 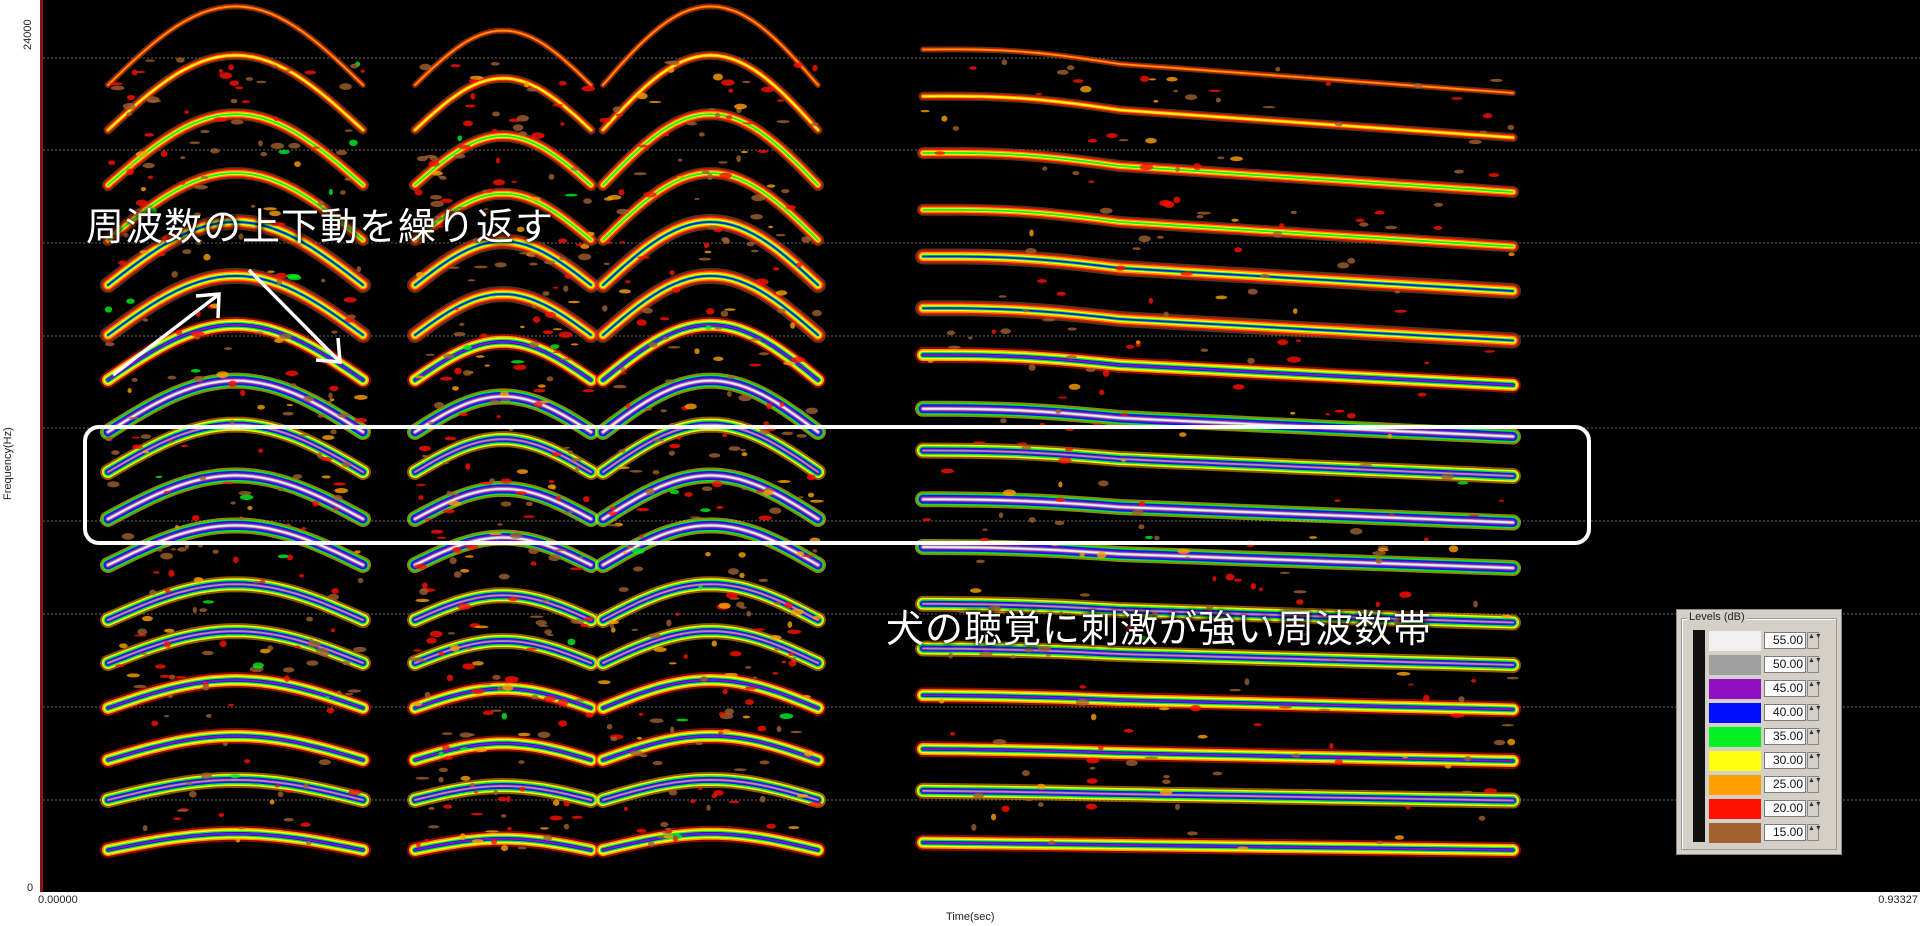 I want to click on legend-level-input: 55.00, so click(x=1785, y=640).